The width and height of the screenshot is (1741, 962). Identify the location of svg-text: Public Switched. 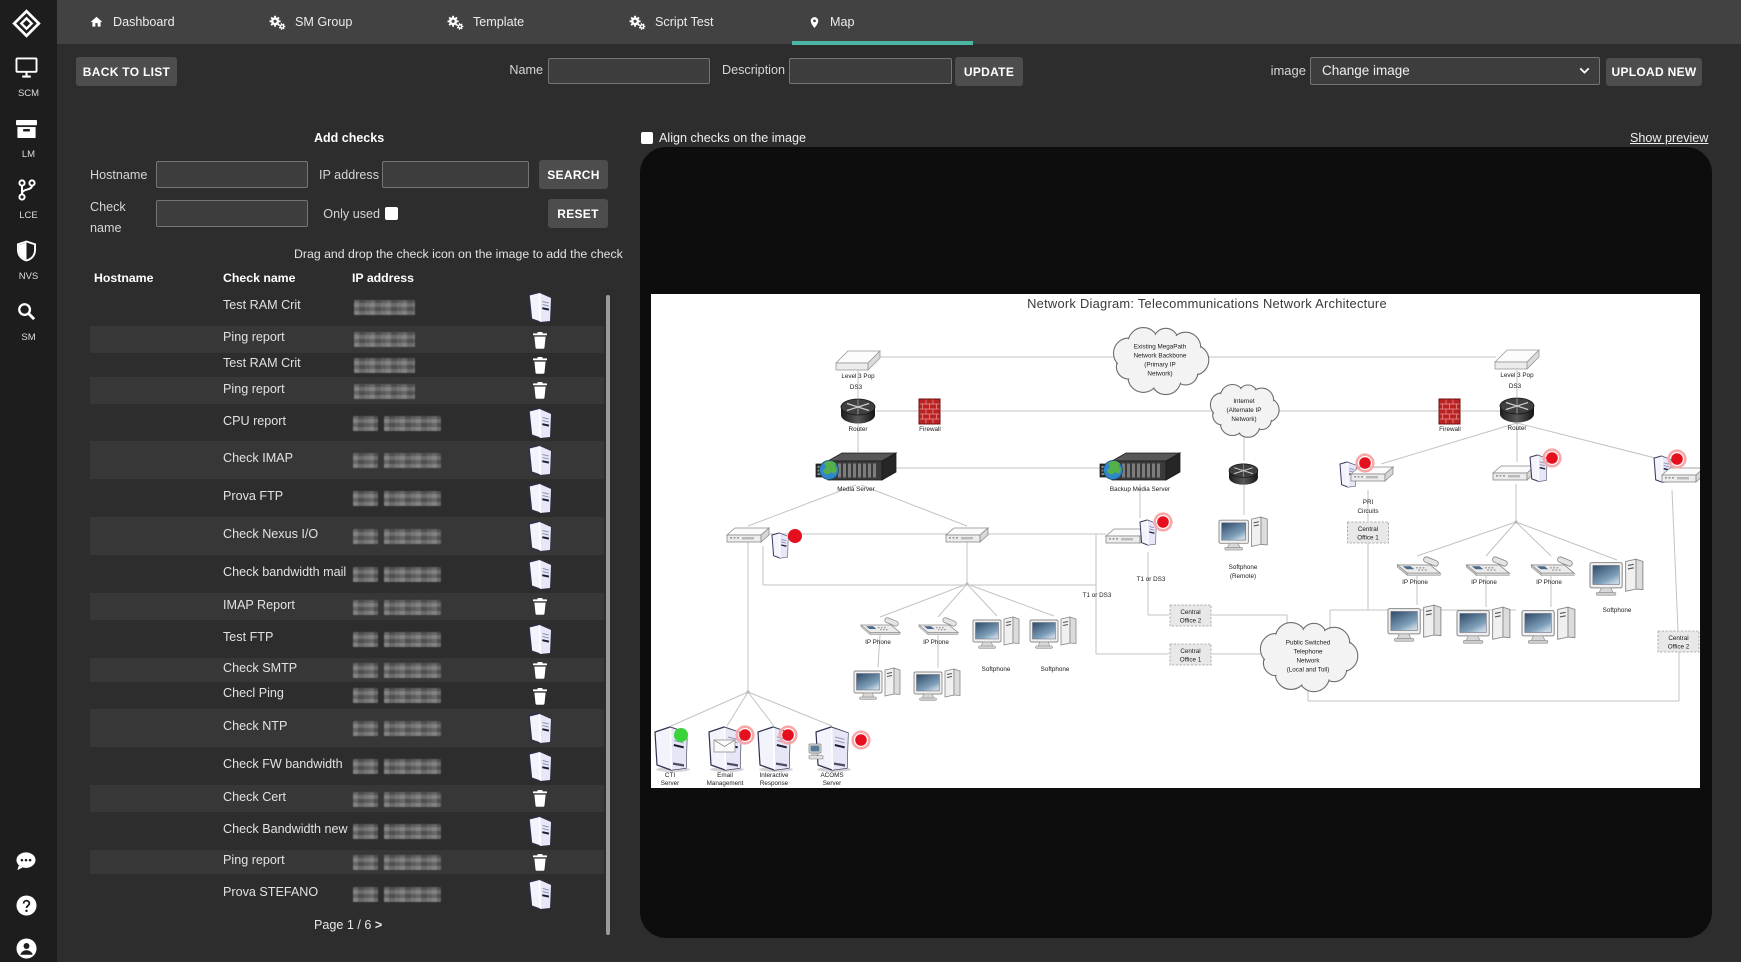
(1308, 643).